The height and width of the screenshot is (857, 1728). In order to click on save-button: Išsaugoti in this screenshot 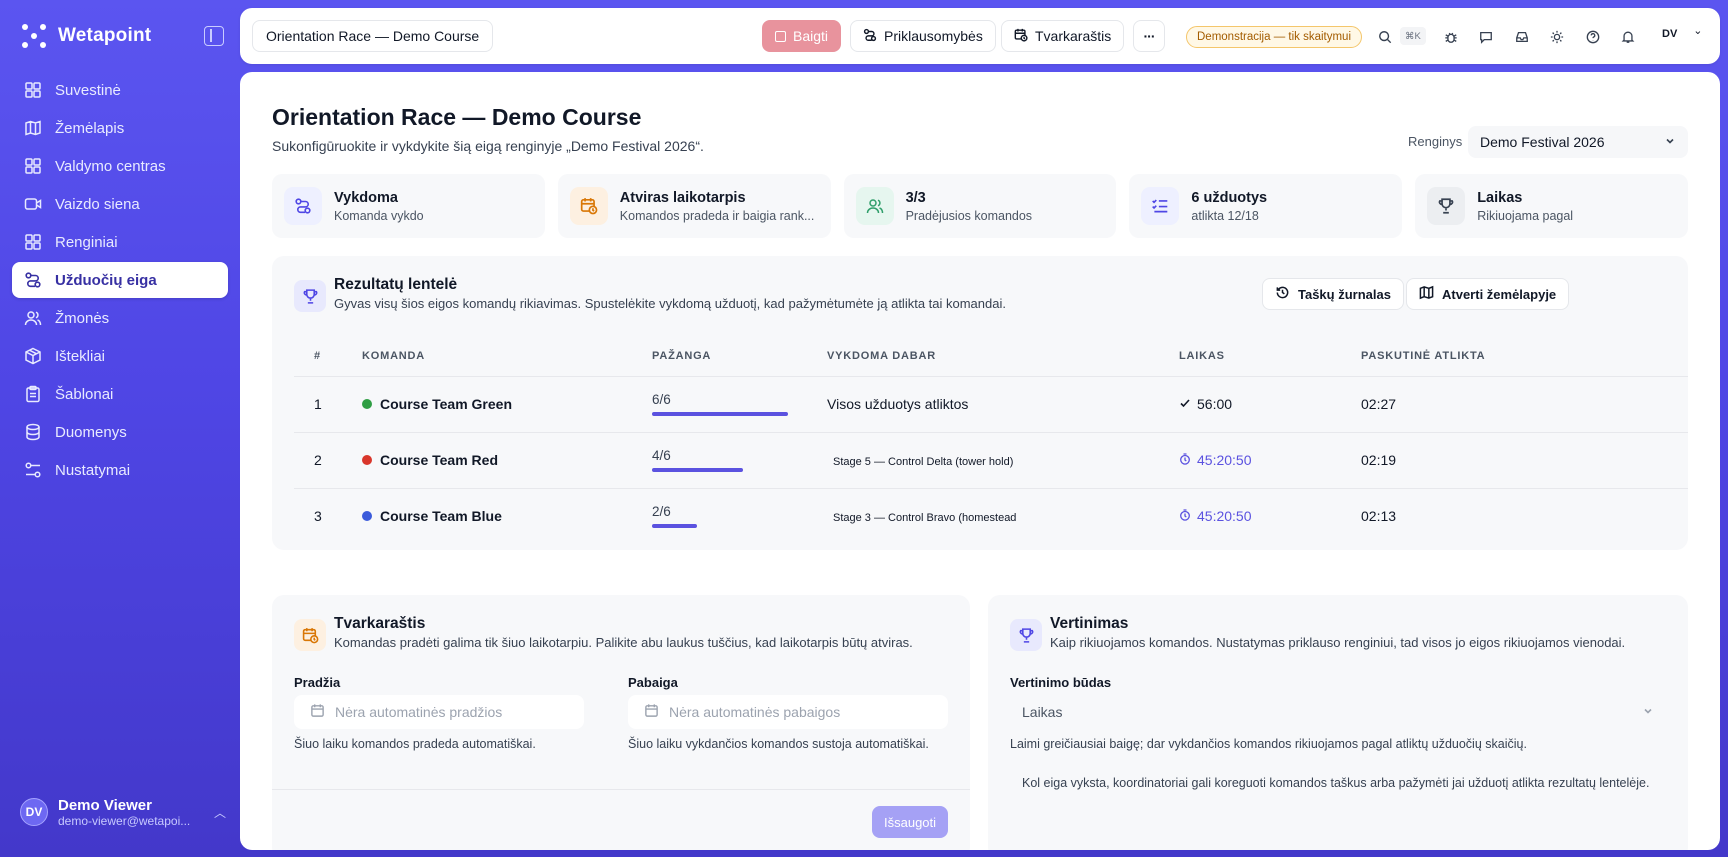, I will do `click(910, 822)`.